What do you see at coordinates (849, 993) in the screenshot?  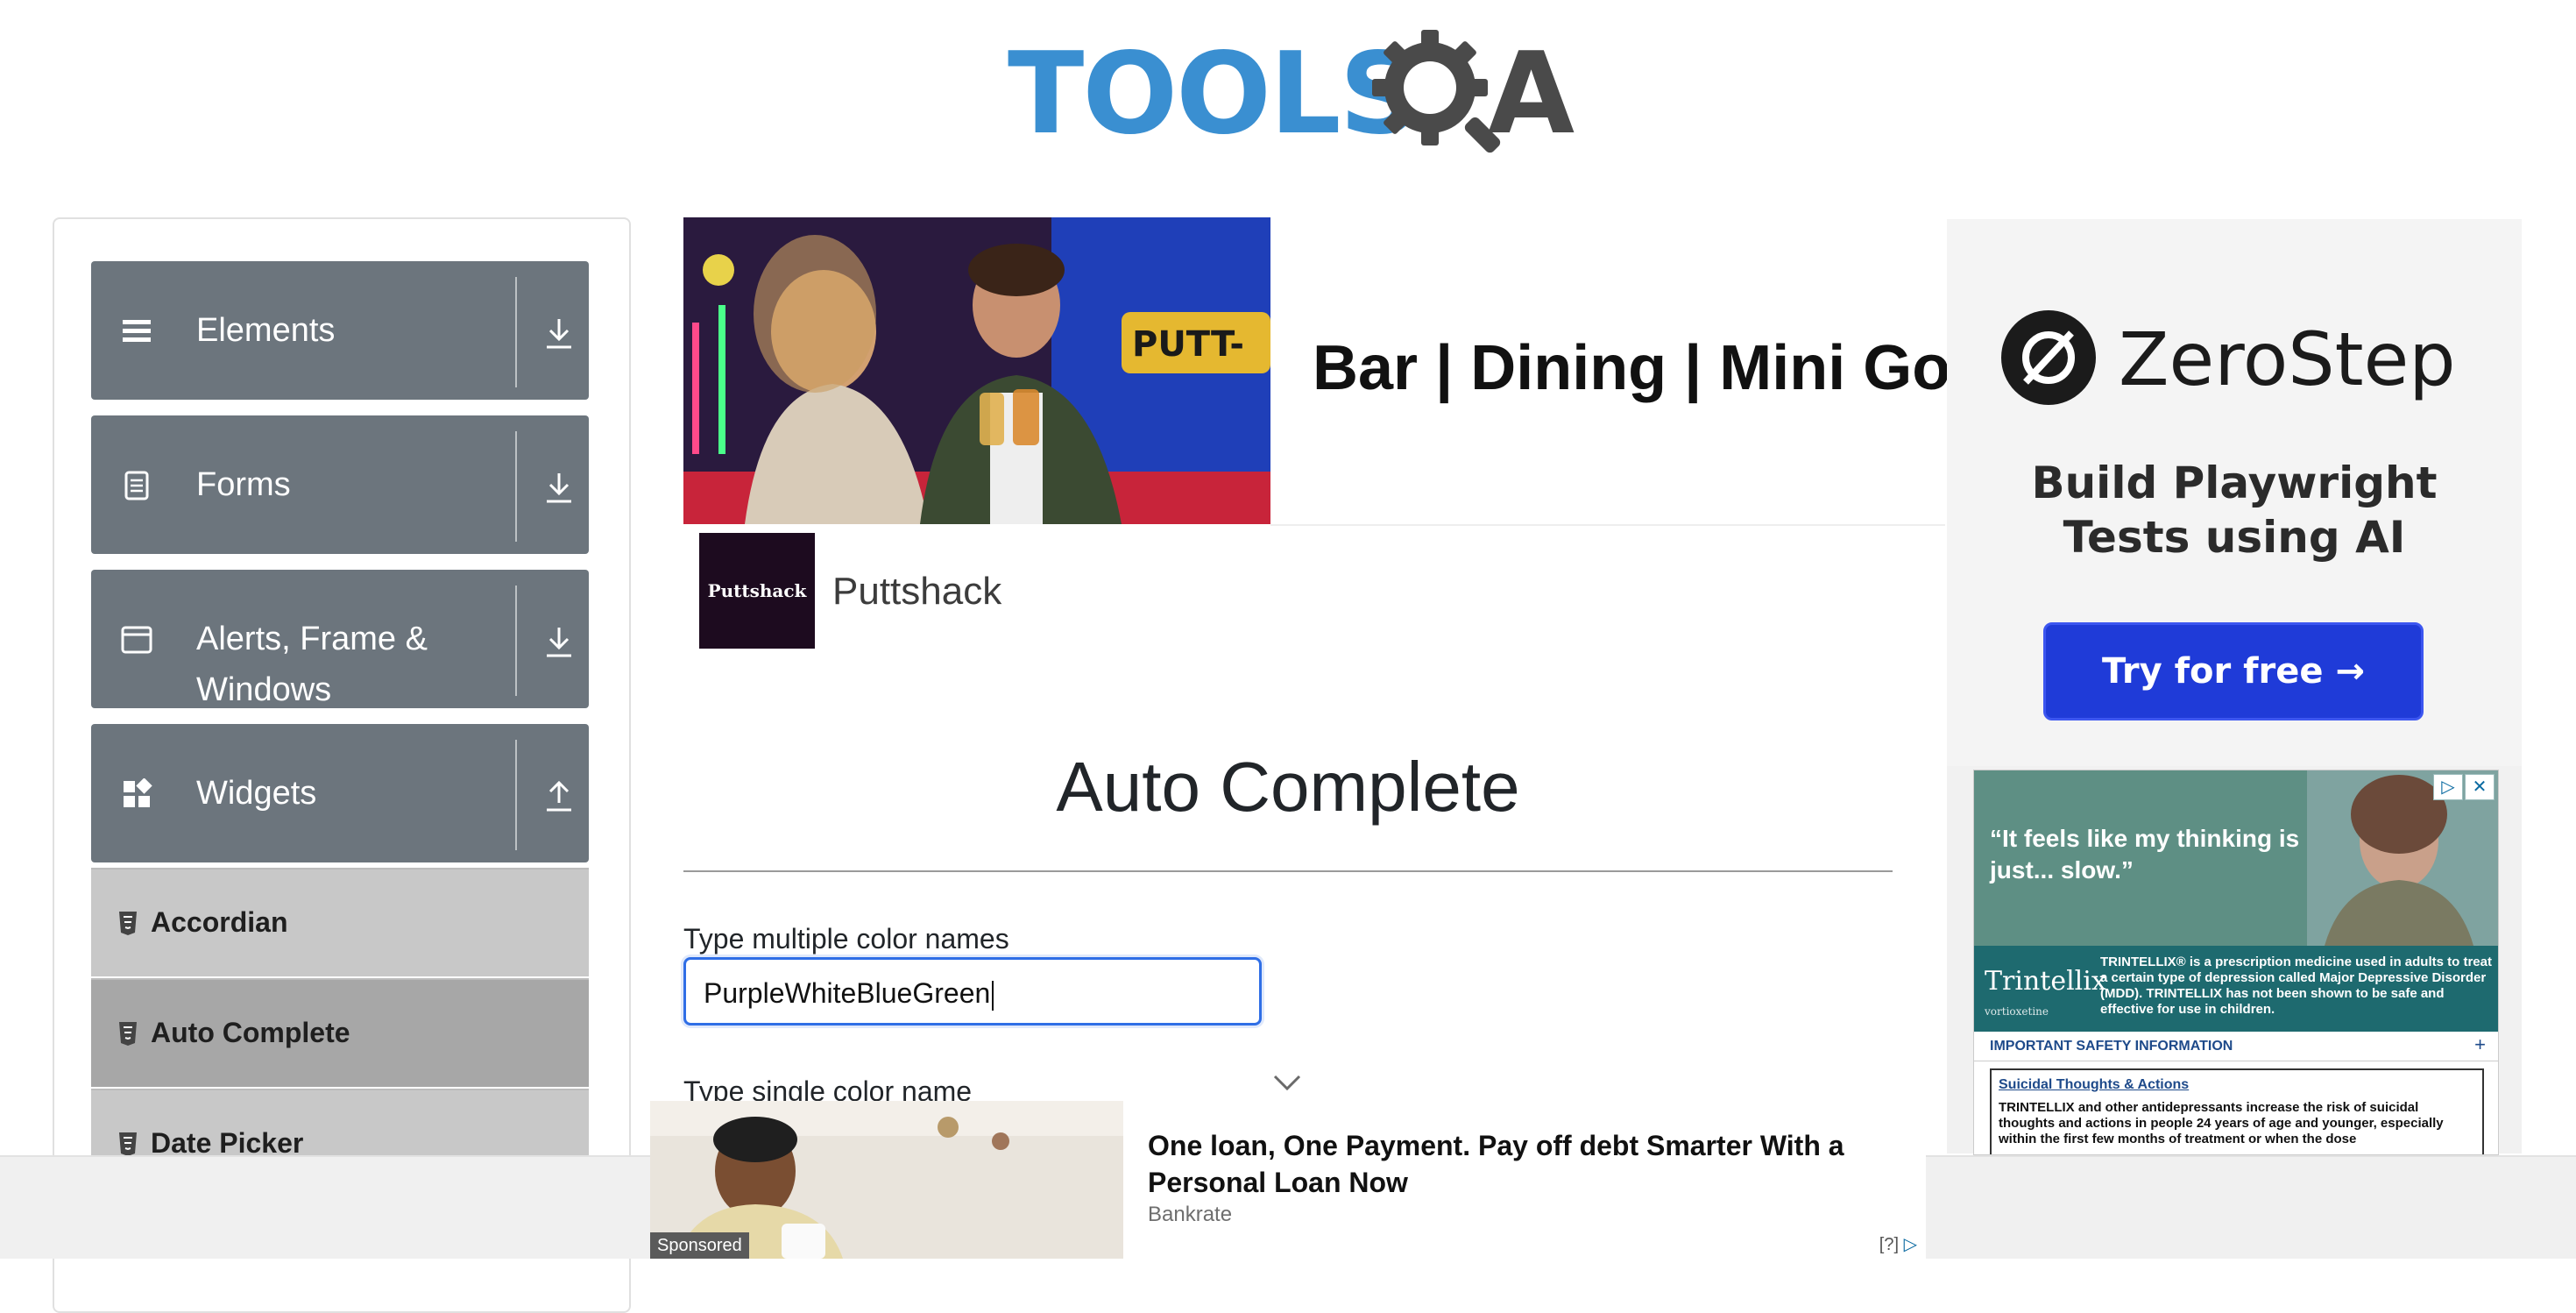 I see `multi-color-value: PurpleWhiteBlueGreen` at bounding box center [849, 993].